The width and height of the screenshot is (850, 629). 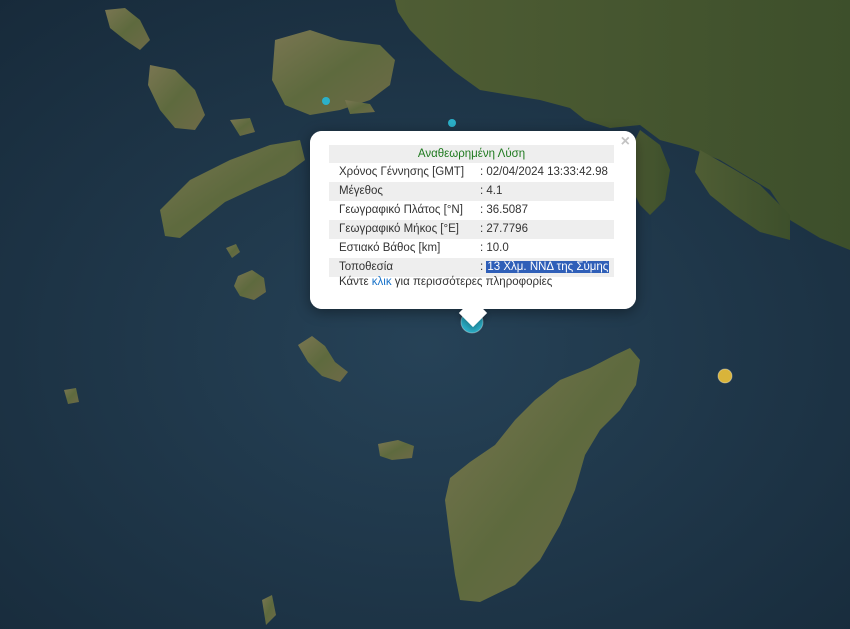 What do you see at coordinates (471, 191) in the screenshot?
I see `row-magnitude: Μέγεθος : 4.1` at bounding box center [471, 191].